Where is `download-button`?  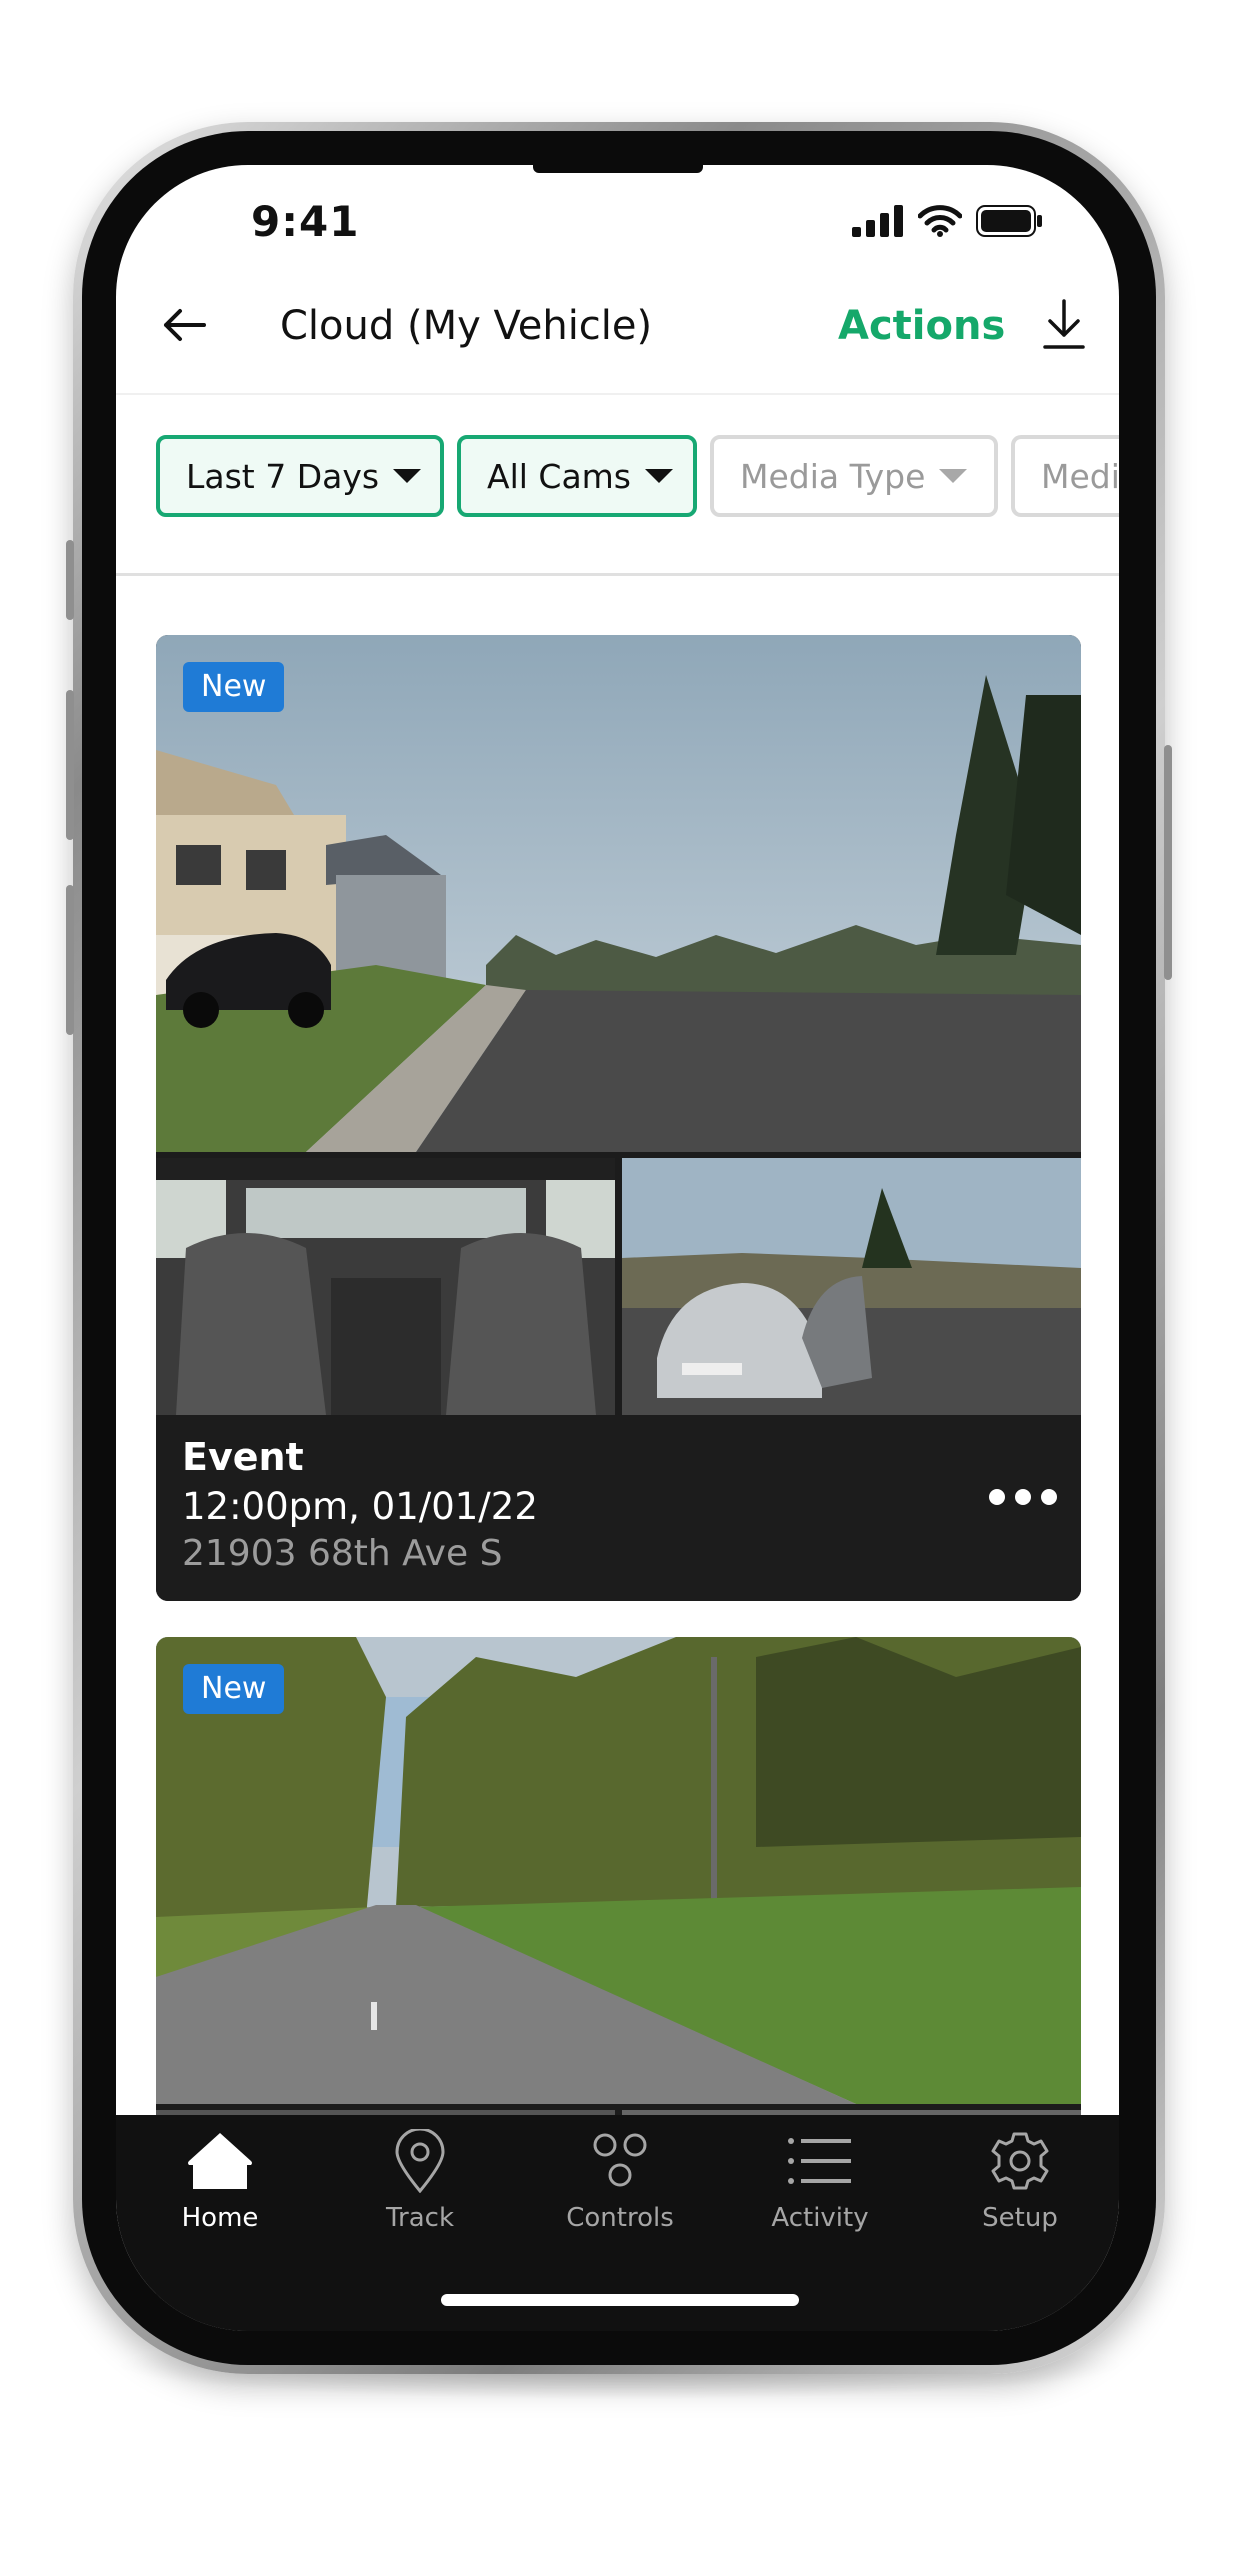 download-button is located at coordinates (1064, 325).